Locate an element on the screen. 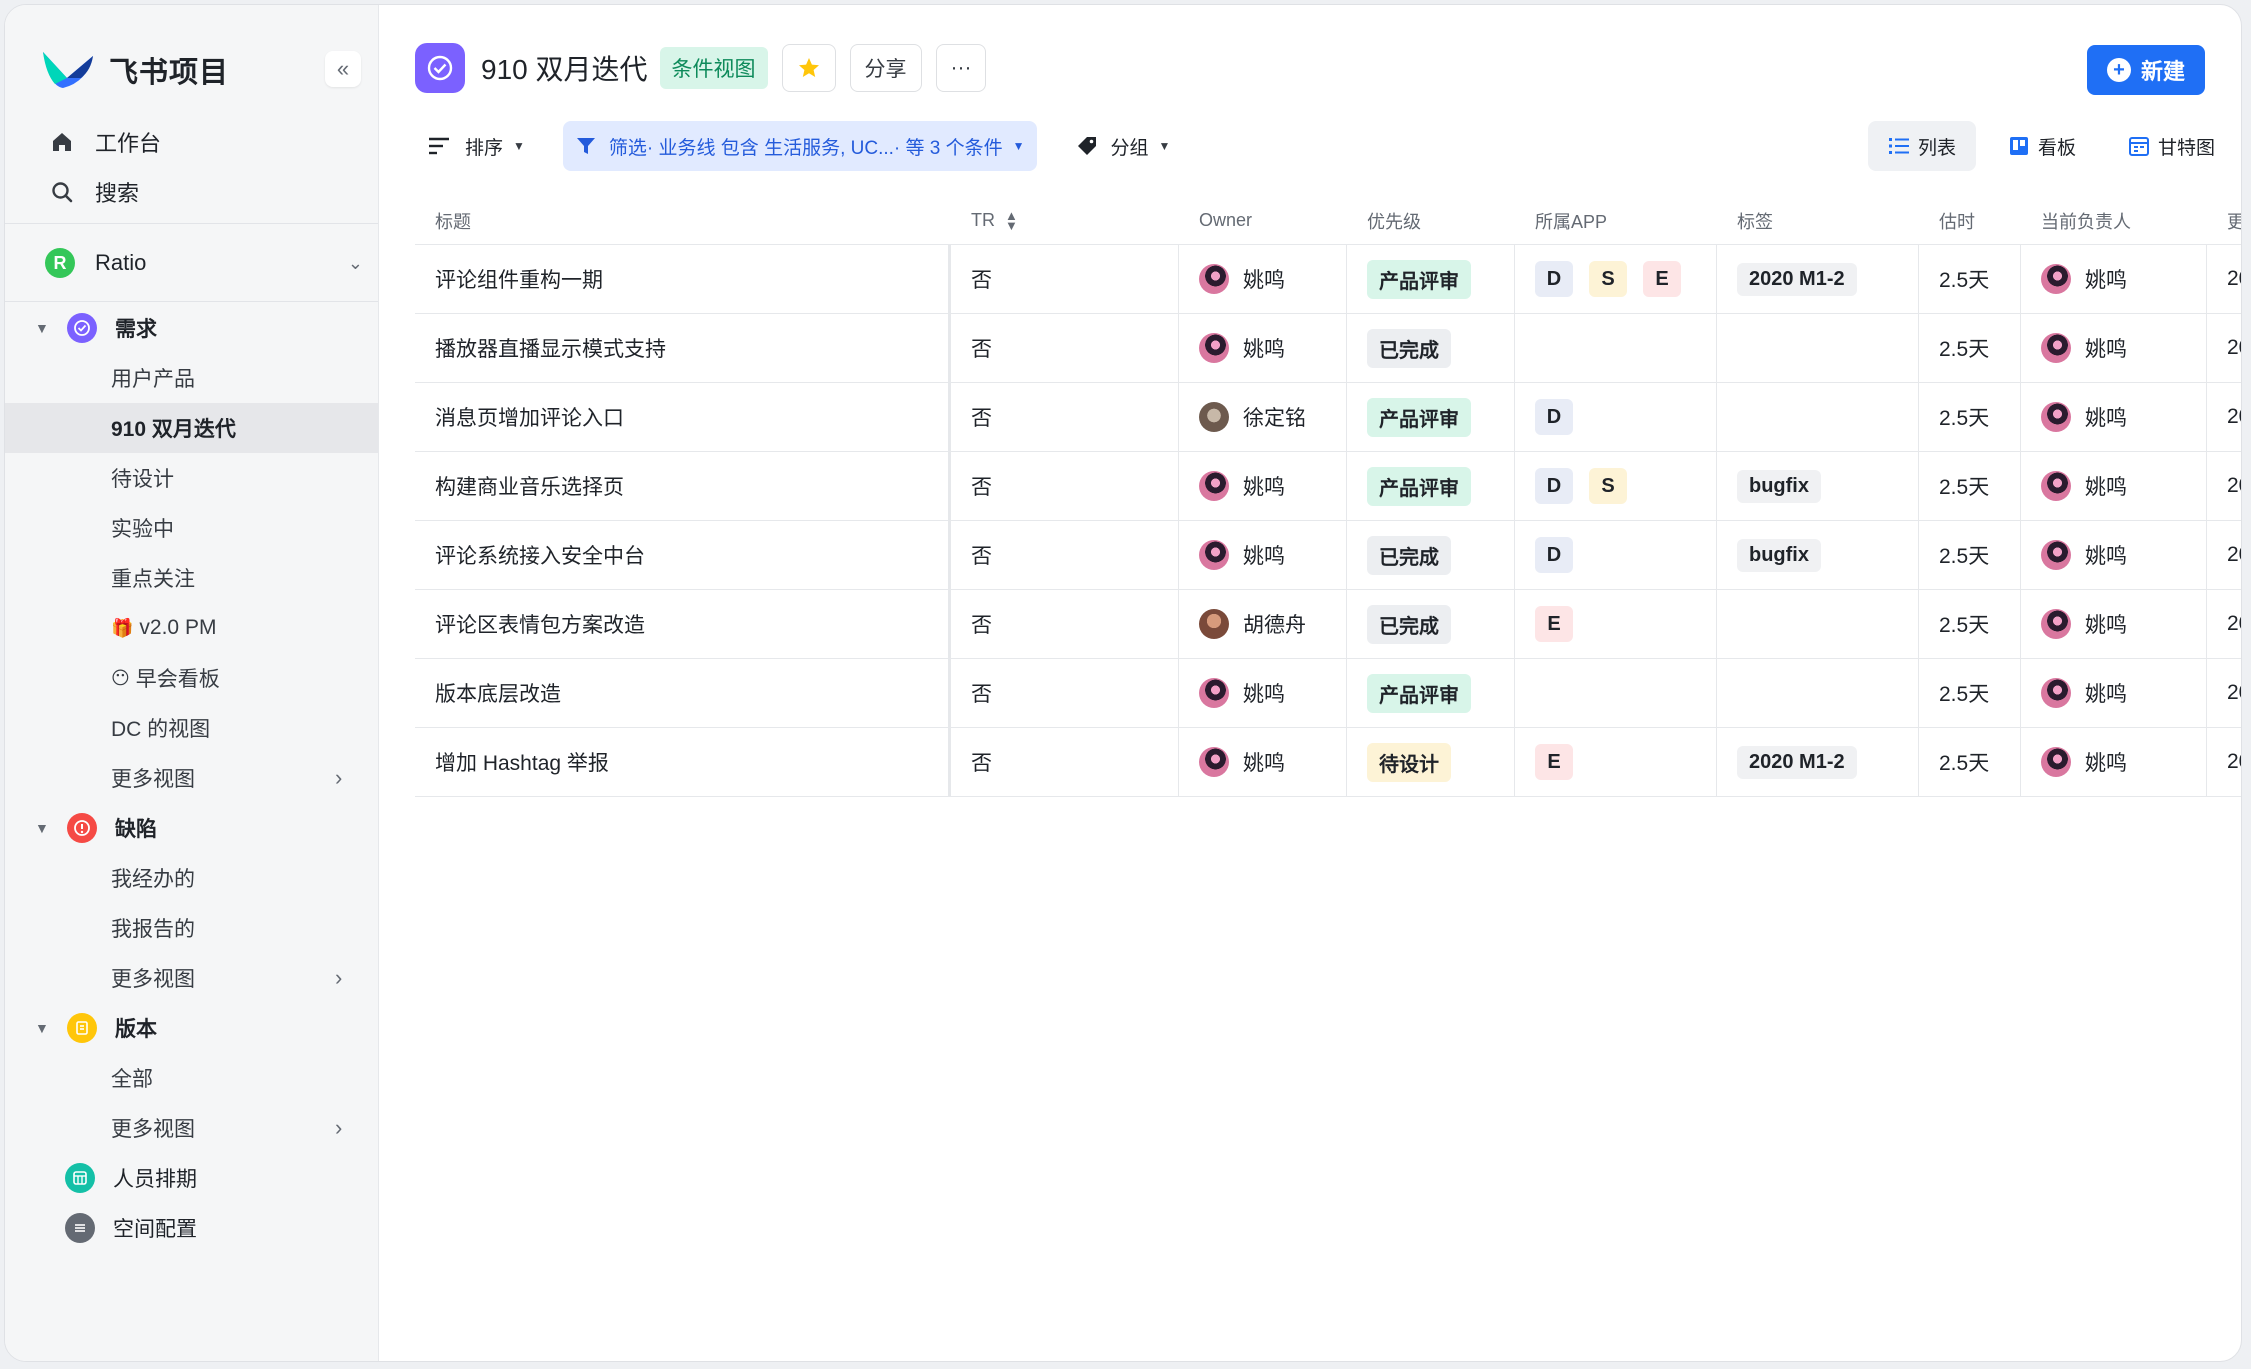 This screenshot has width=2251, height=1369. column-header-title: 标题 is located at coordinates (683, 220).